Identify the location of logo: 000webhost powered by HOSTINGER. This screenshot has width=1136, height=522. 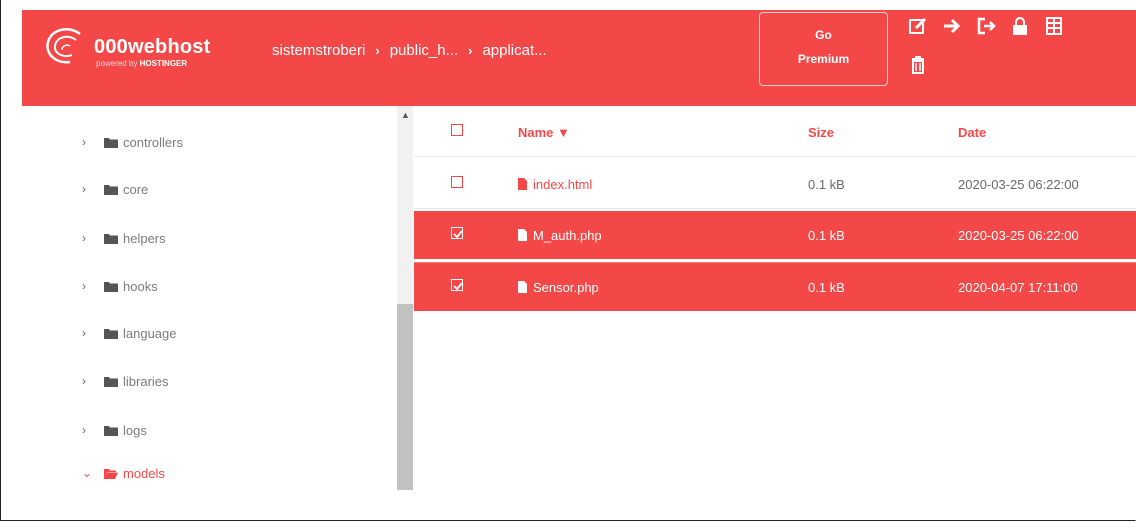
(135, 46).